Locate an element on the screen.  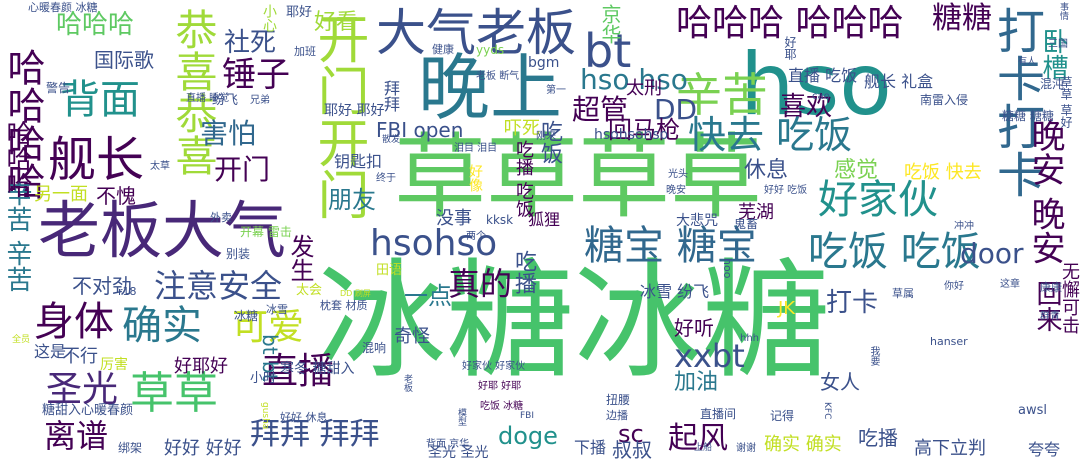
word-yyds: yyds is located at coordinates (490, 50).